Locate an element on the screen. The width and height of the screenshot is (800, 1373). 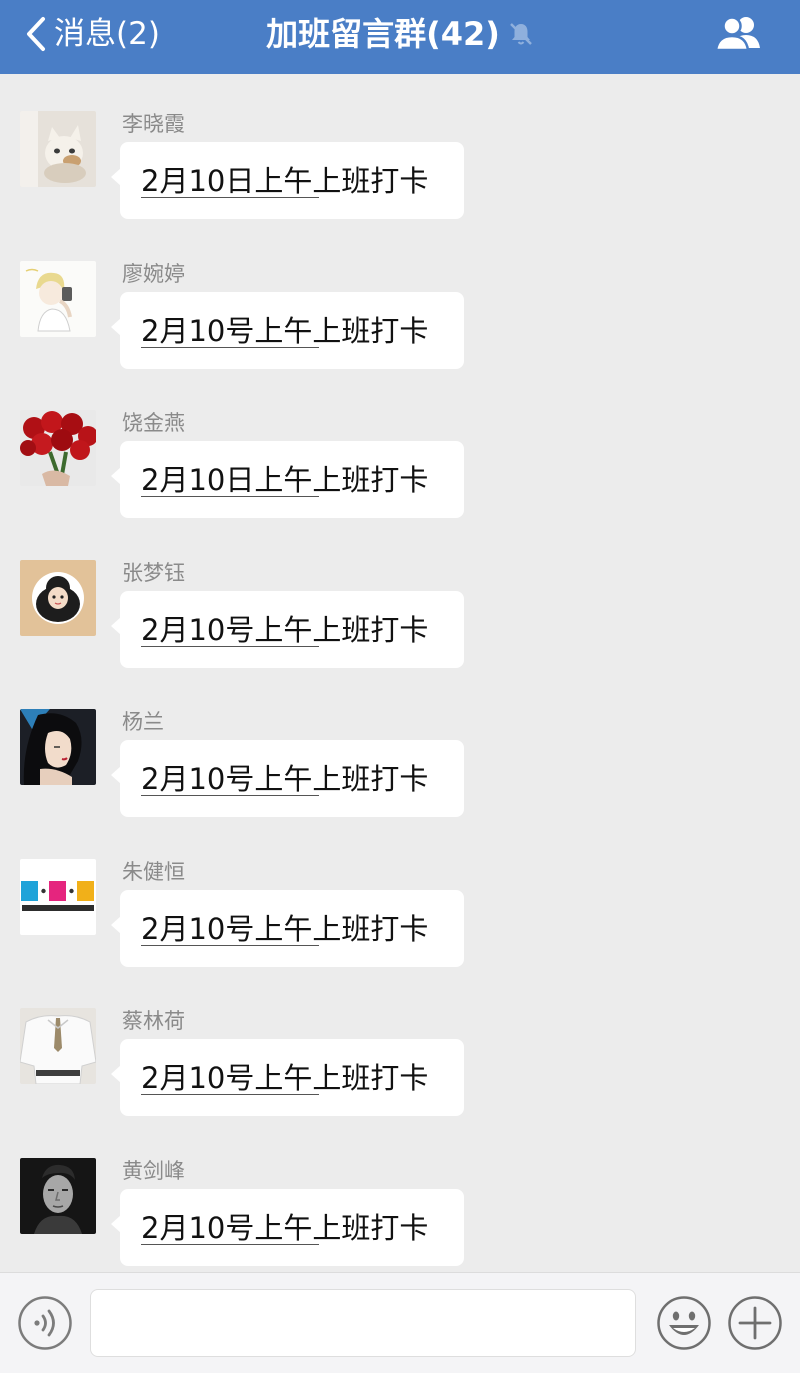
voice-icon is located at coordinates (45, 1323).